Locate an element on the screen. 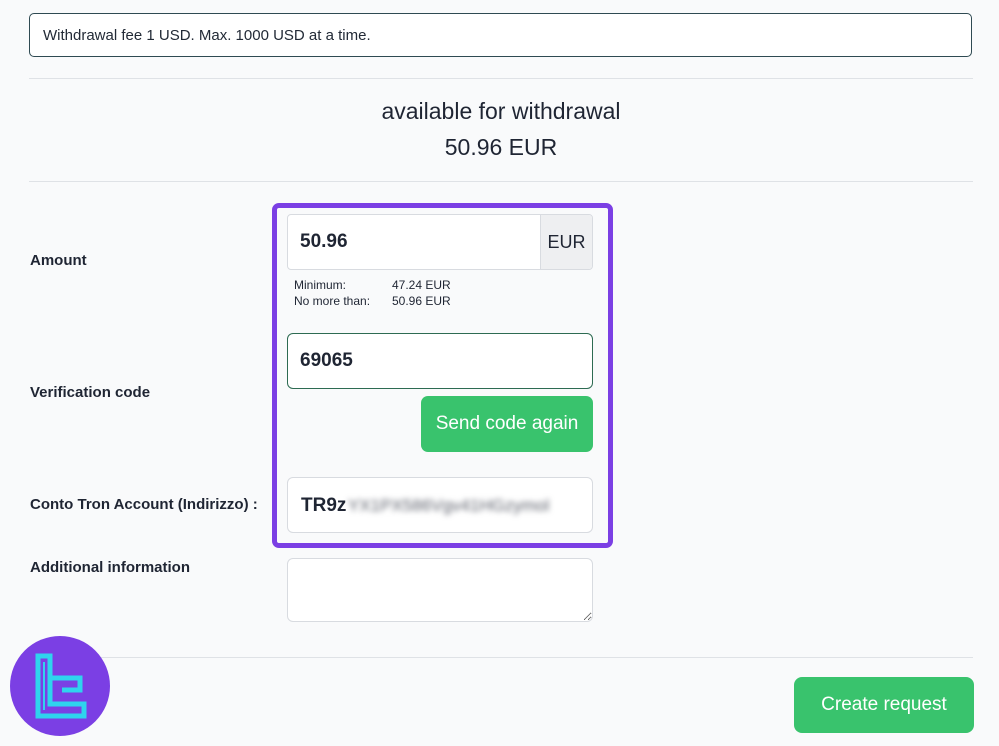 The height and width of the screenshot is (746, 999). verification-code-label: Verification code is located at coordinates (90, 392).